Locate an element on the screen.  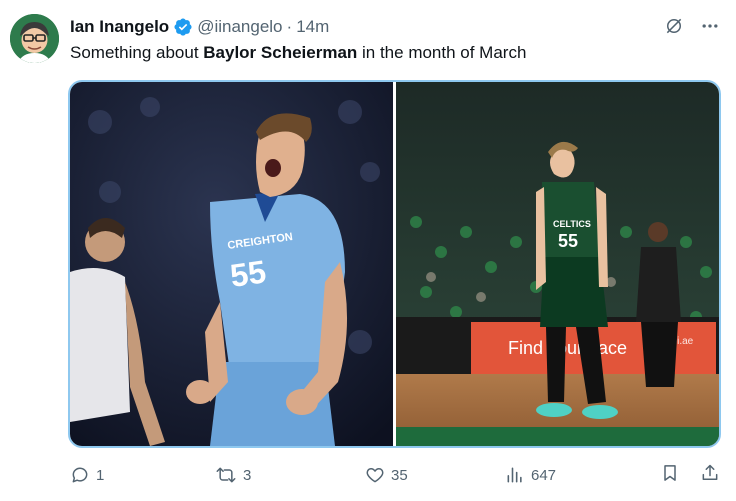
ad-banner-text: Find your pace is located at coordinates (567, 348).